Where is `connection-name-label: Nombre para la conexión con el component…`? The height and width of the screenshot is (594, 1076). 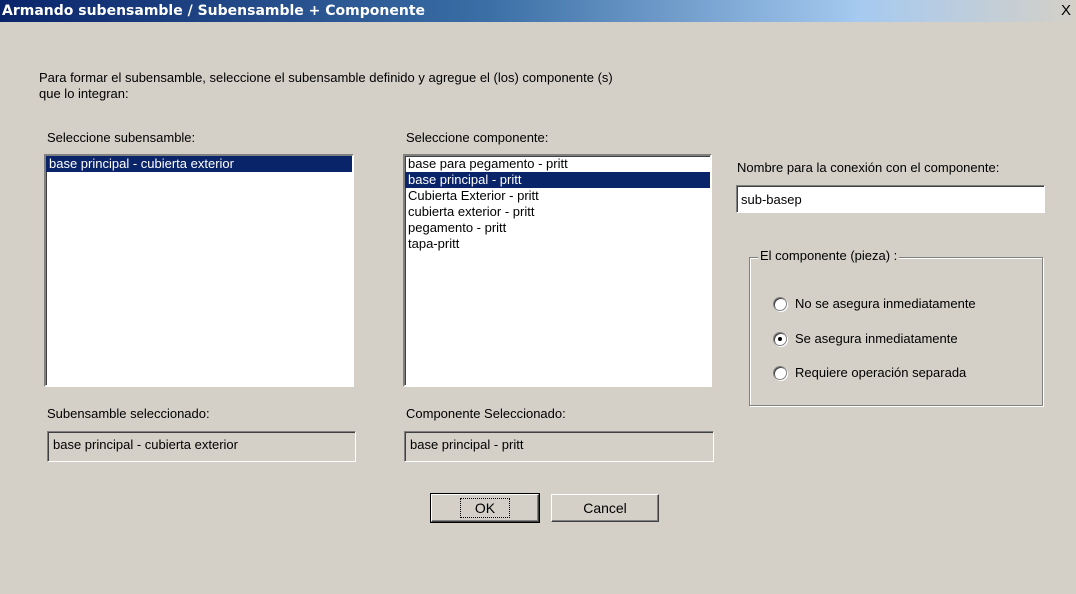 connection-name-label: Nombre para la conexión con el component… is located at coordinates (868, 167).